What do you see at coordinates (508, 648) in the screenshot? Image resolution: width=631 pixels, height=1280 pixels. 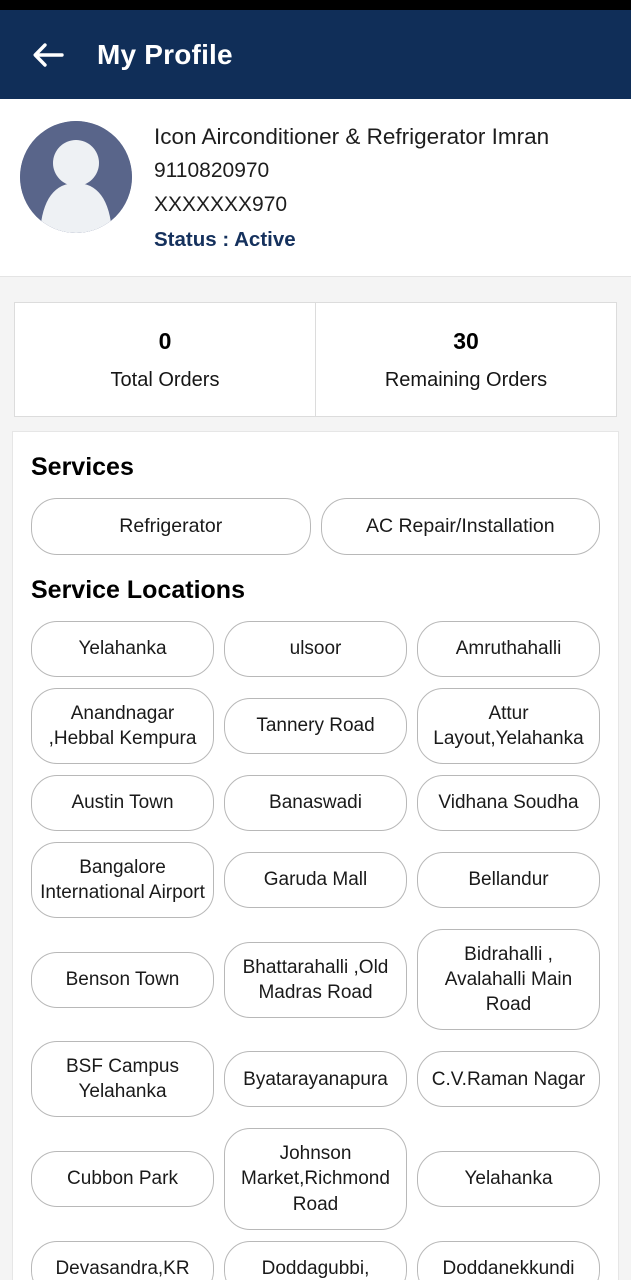 I see `location-chip: Amruthahalli` at bounding box center [508, 648].